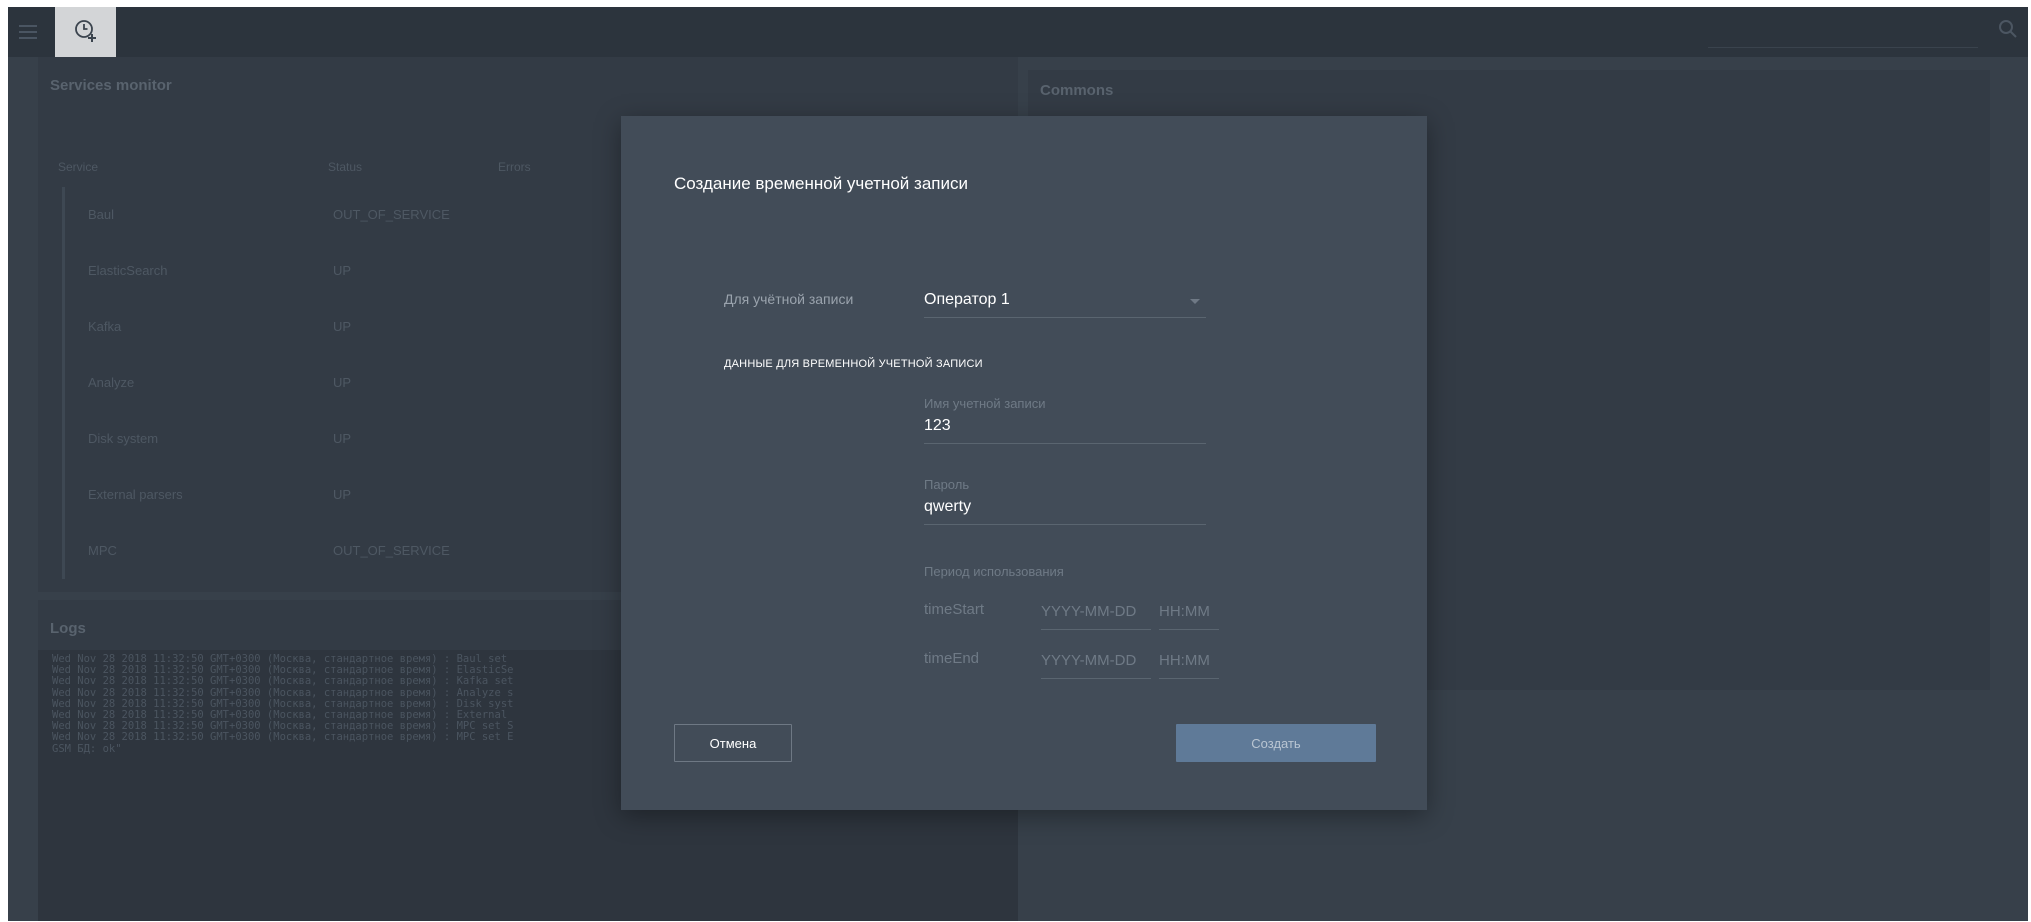 The height and width of the screenshot is (922, 2031). I want to click on hamburger-icon, so click(28, 32).